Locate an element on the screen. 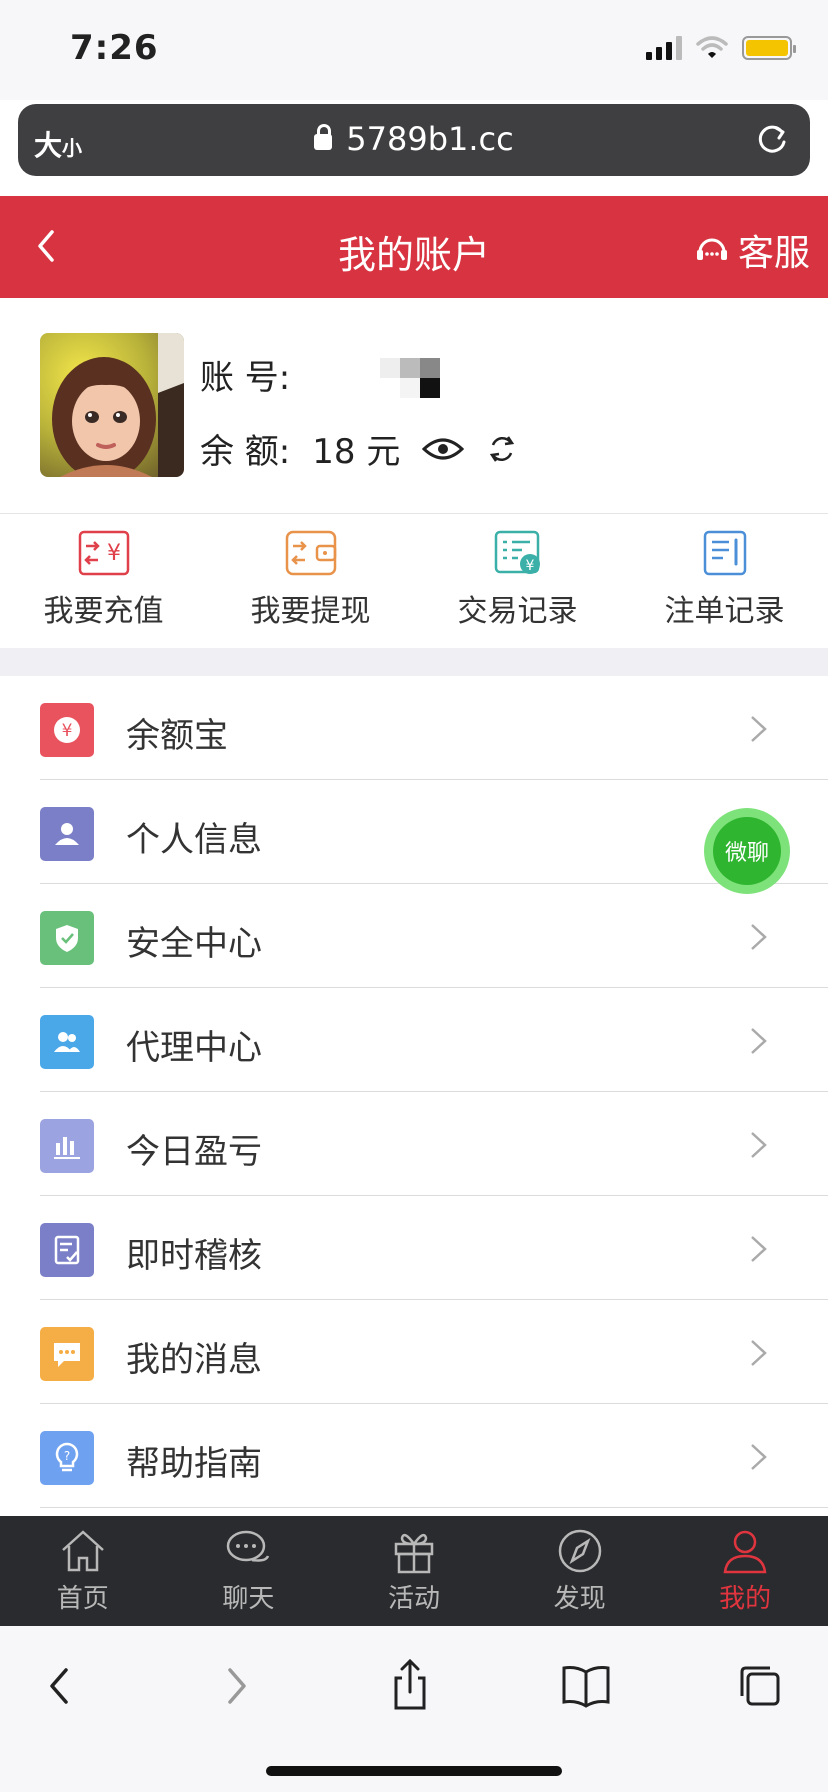  home-icon is located at coordinates (82, 1551).